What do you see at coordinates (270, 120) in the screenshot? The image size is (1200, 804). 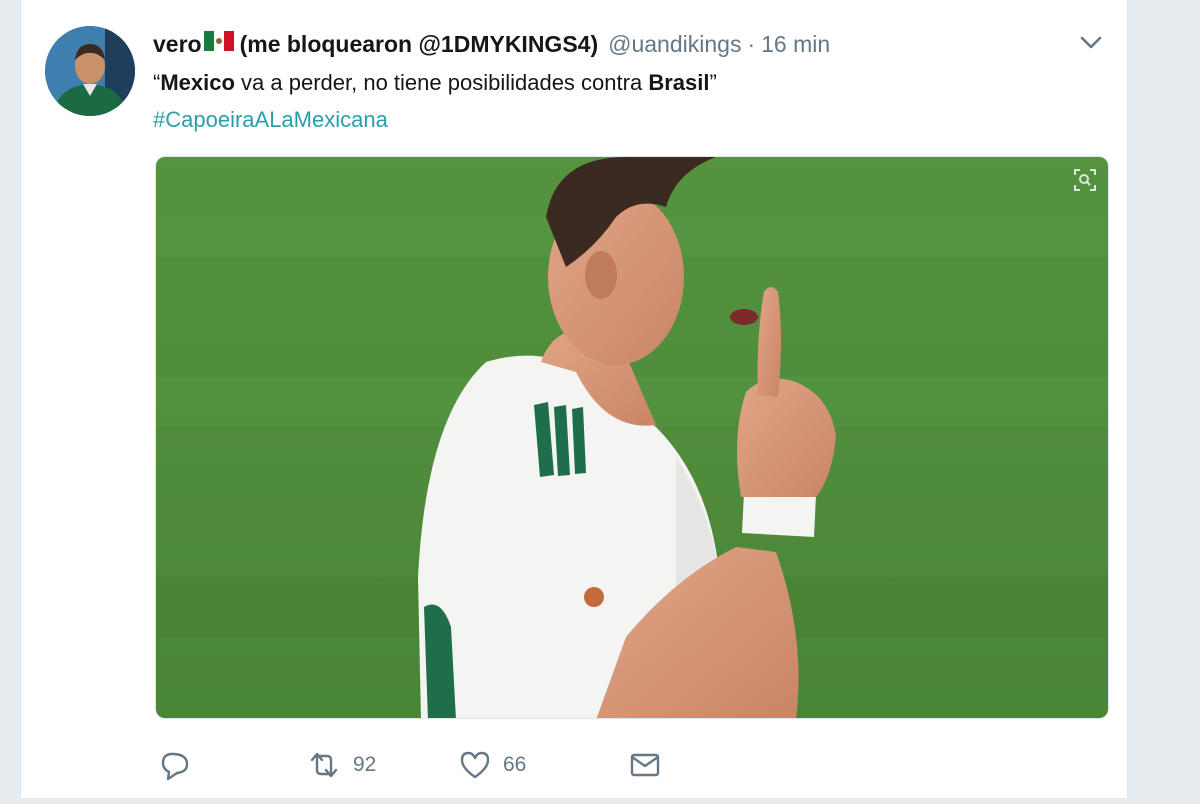 I see `hashtag-link: #CapoeiraALaMexicana` at bounding box center [270, 120].